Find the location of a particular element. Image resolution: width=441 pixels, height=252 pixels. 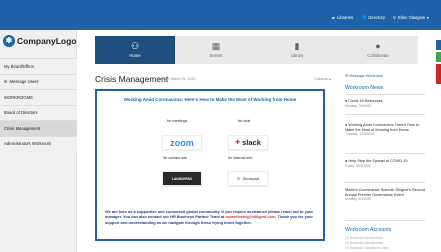

sidebar-item-board-of-directors: Board of Directors is located at coordinates (38, 112).